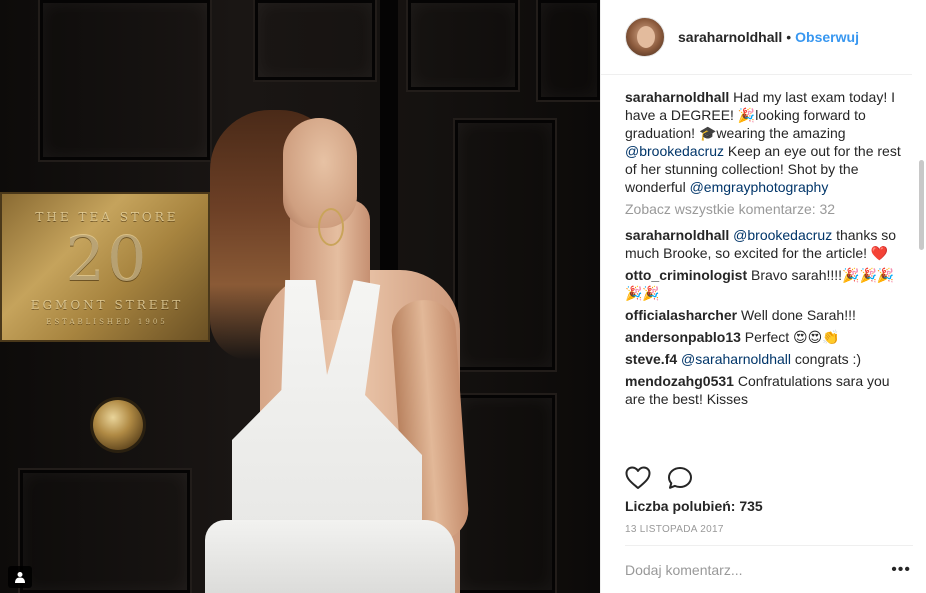 This screenshot has width=926, height=593. What do you see at coordinates (320, 173) in the screenshot?
I see `model-face` at bounding box center [320, 173].